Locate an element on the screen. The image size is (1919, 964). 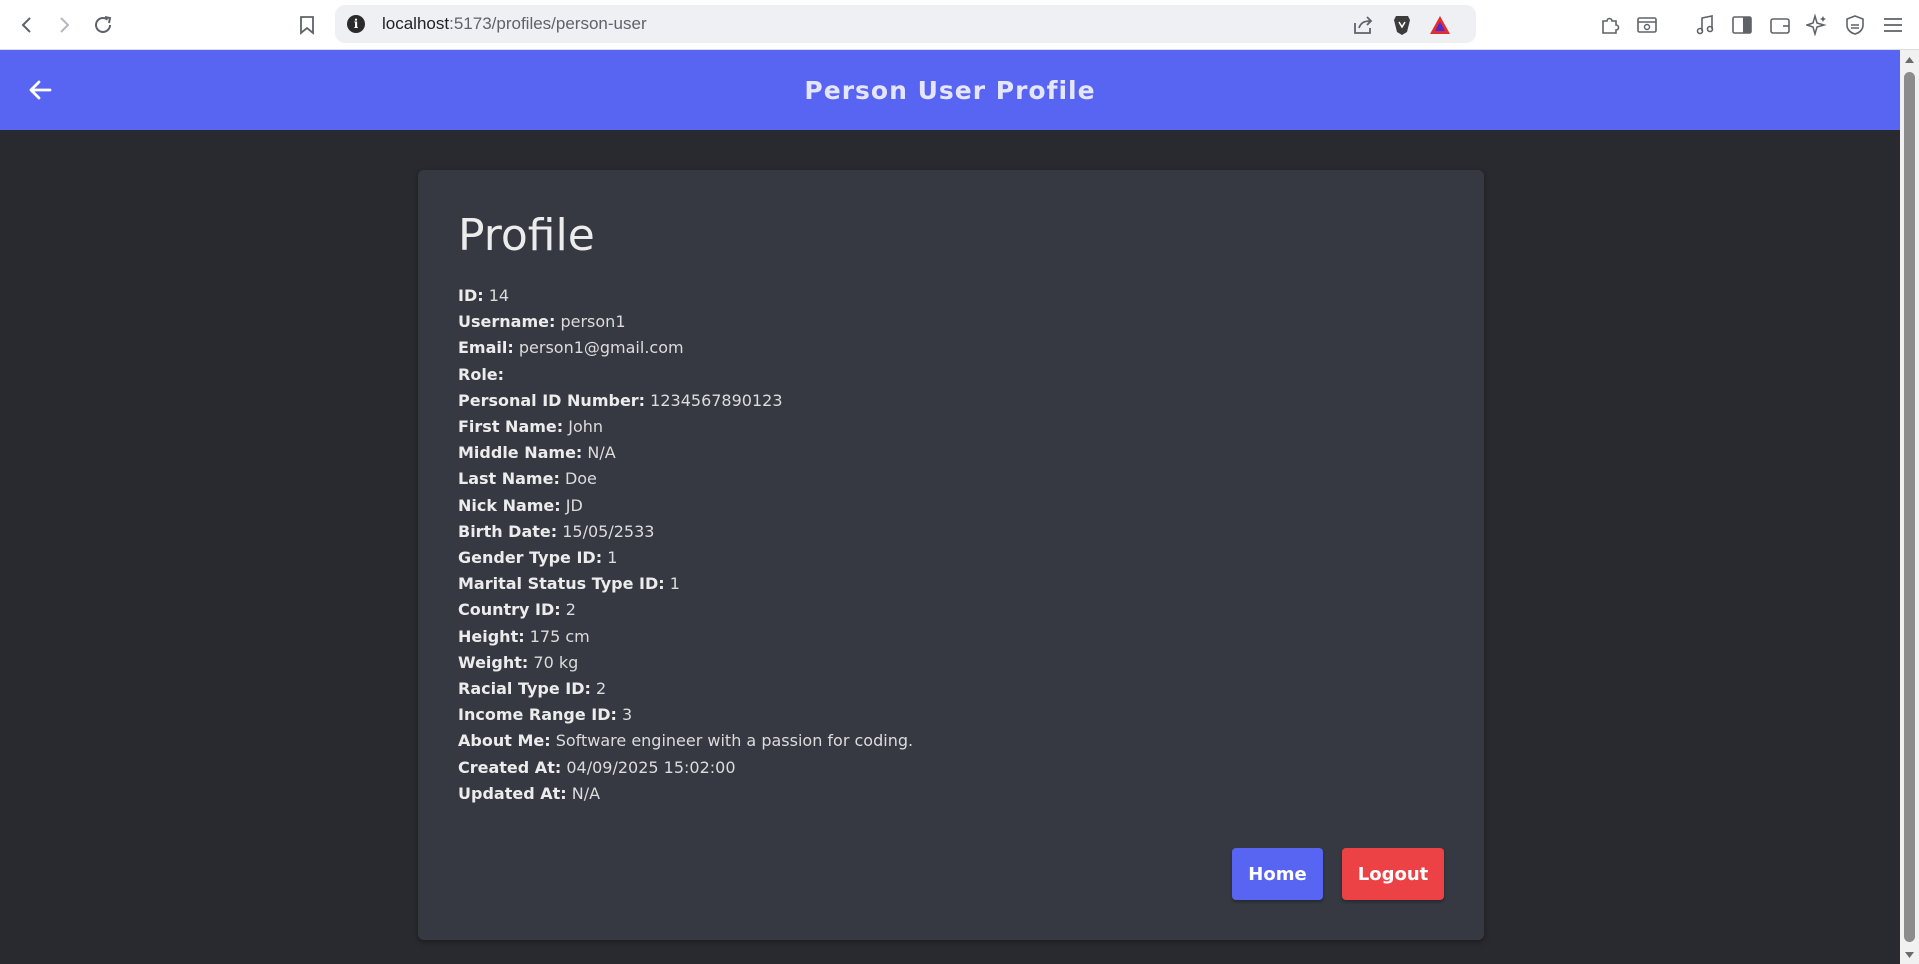
bookmark-button is located at coordinates (307, 25).